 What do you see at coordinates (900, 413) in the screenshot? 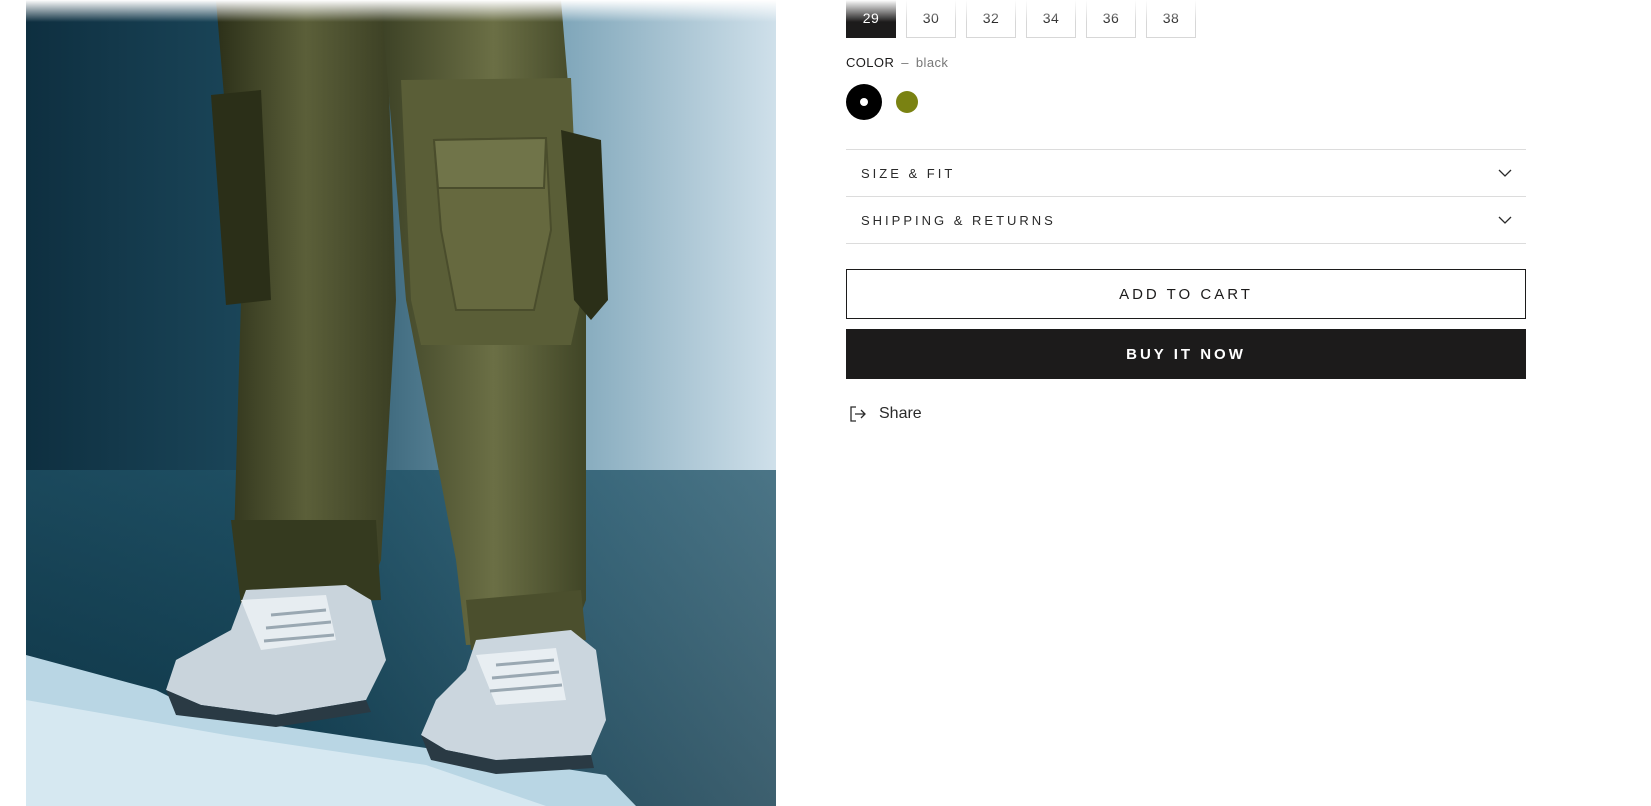
I see `share-label: Share` at bounding box center [900, 413].